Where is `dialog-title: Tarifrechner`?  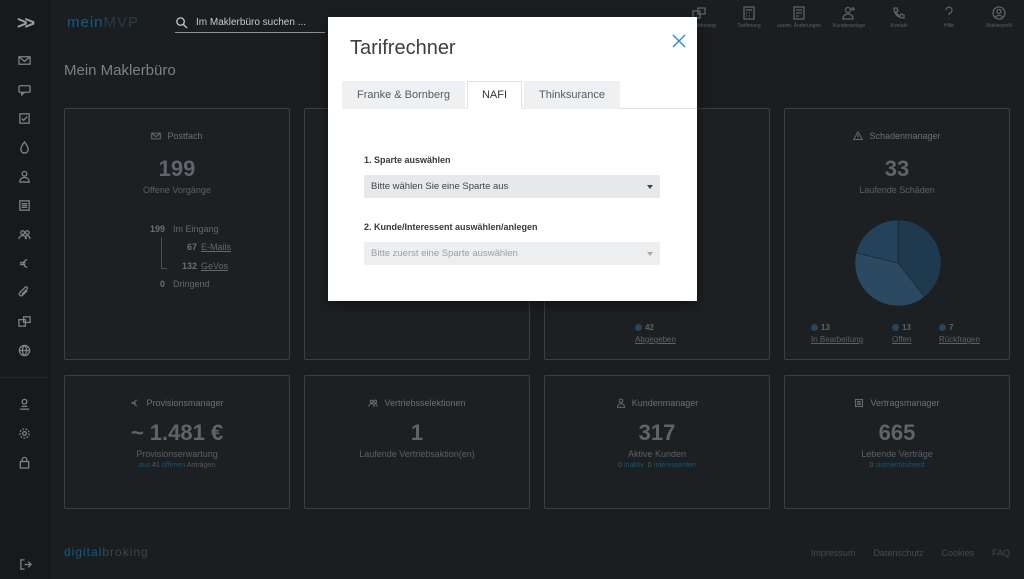 dialog-title: Tarifrechner is located at coordinates (403, 48).